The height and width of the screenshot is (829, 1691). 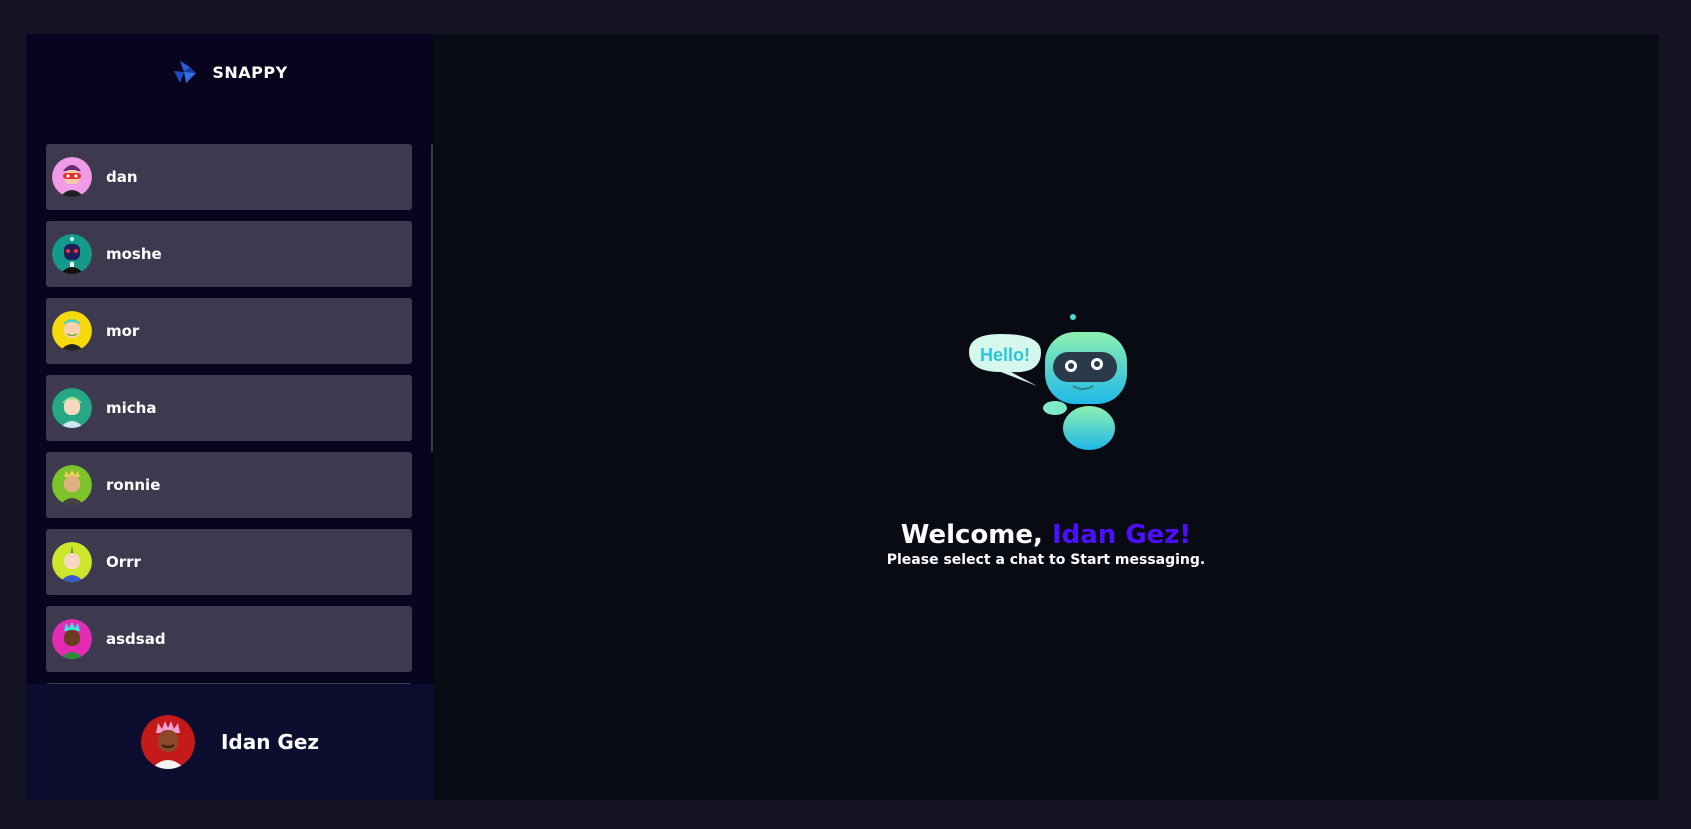 I want to click on welcome-title: Welcome, Idan Gez!, so click(x=1046, y=535).